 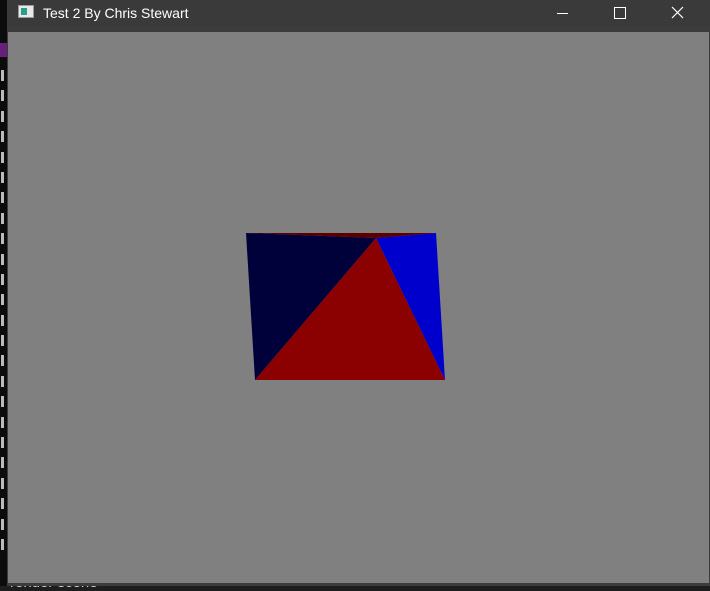 I want to click on maximize-button, so click(x=621, y=13).